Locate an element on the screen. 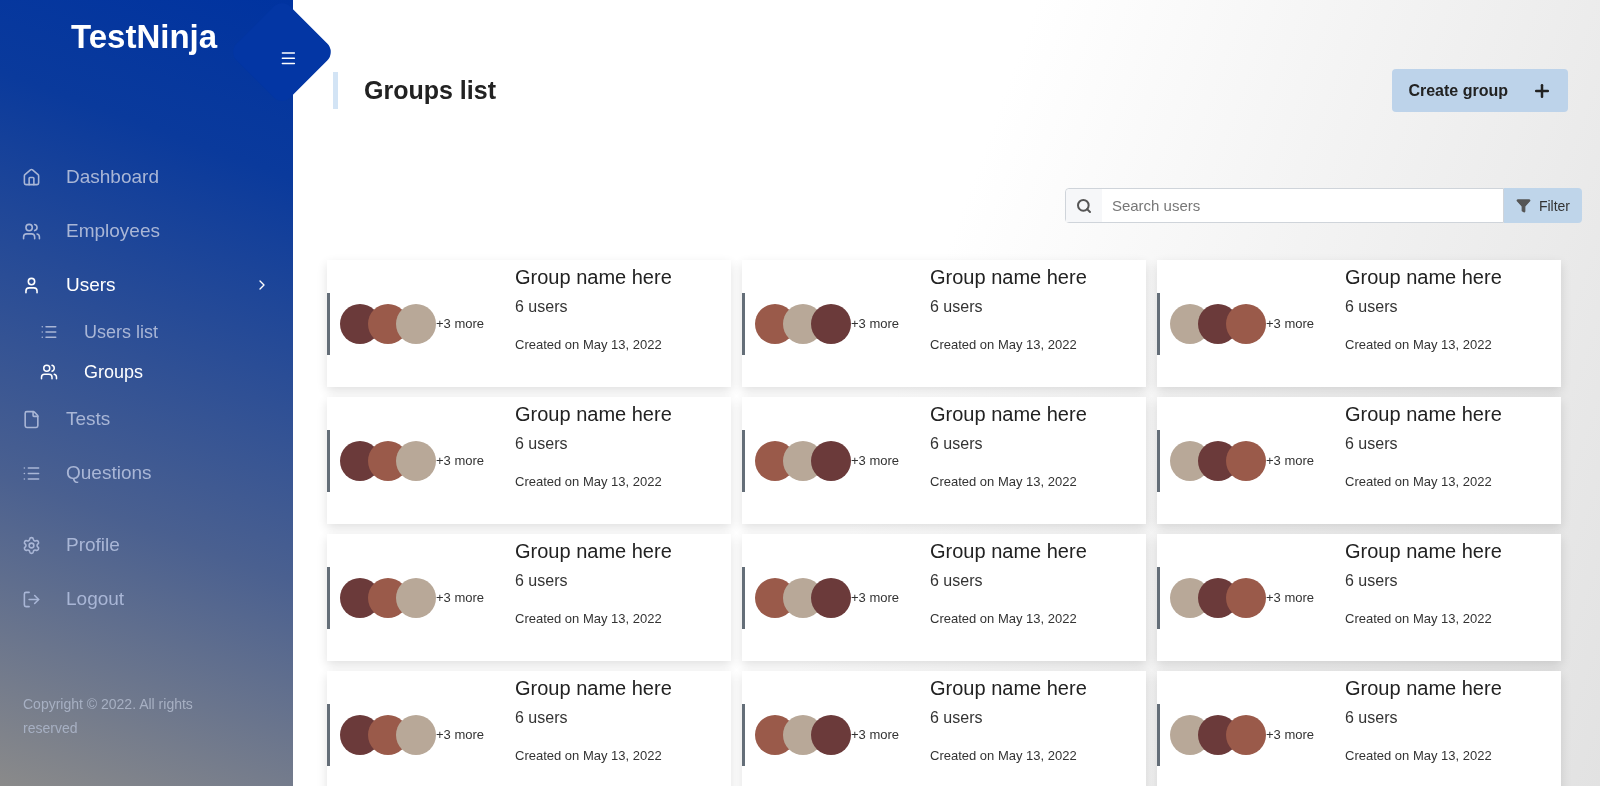 This screenshot has height=786, width=1600. logout-icon is located at coordinates (31, 599).